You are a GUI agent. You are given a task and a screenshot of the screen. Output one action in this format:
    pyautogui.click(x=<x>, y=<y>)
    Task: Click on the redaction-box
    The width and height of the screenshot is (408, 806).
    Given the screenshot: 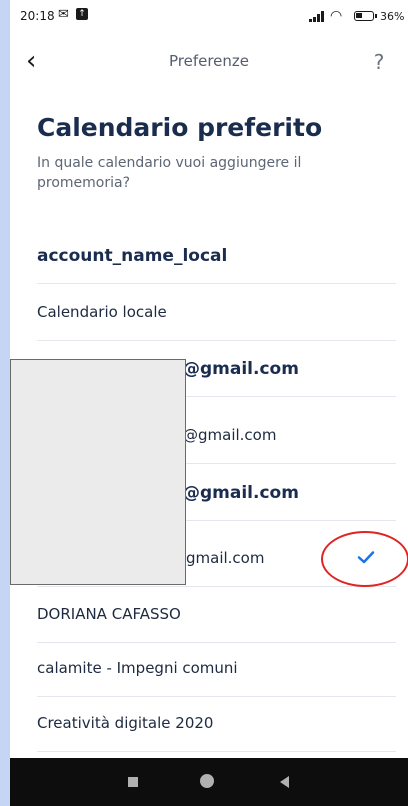 What is the action you would take?
    pyautogui.click(x=98, y=472)
    